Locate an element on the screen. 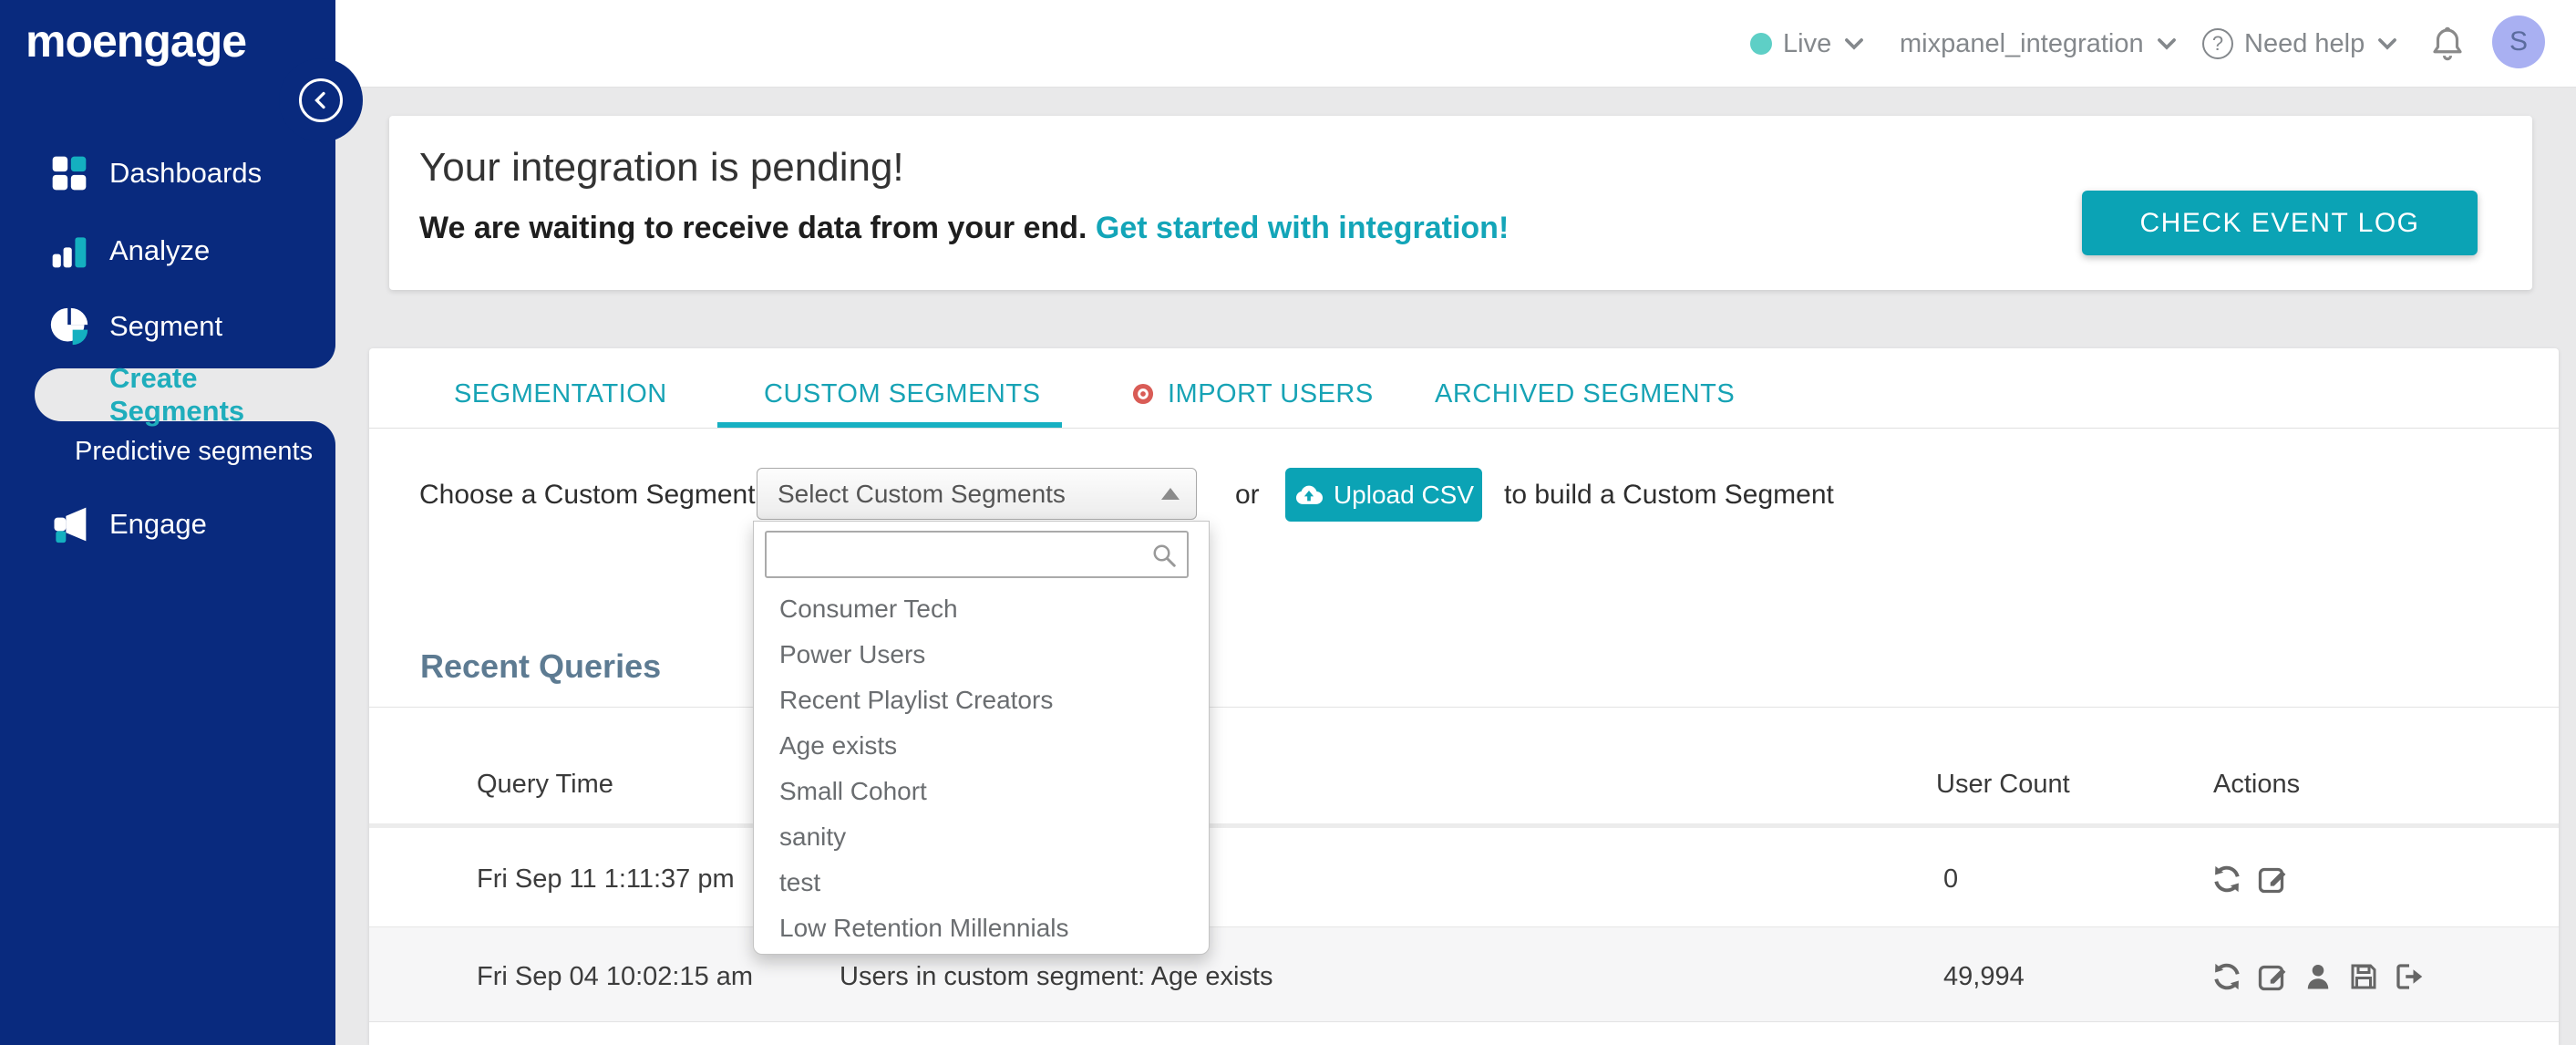  sidebar-item-segment: Segment is located at coordinates (167, 326).